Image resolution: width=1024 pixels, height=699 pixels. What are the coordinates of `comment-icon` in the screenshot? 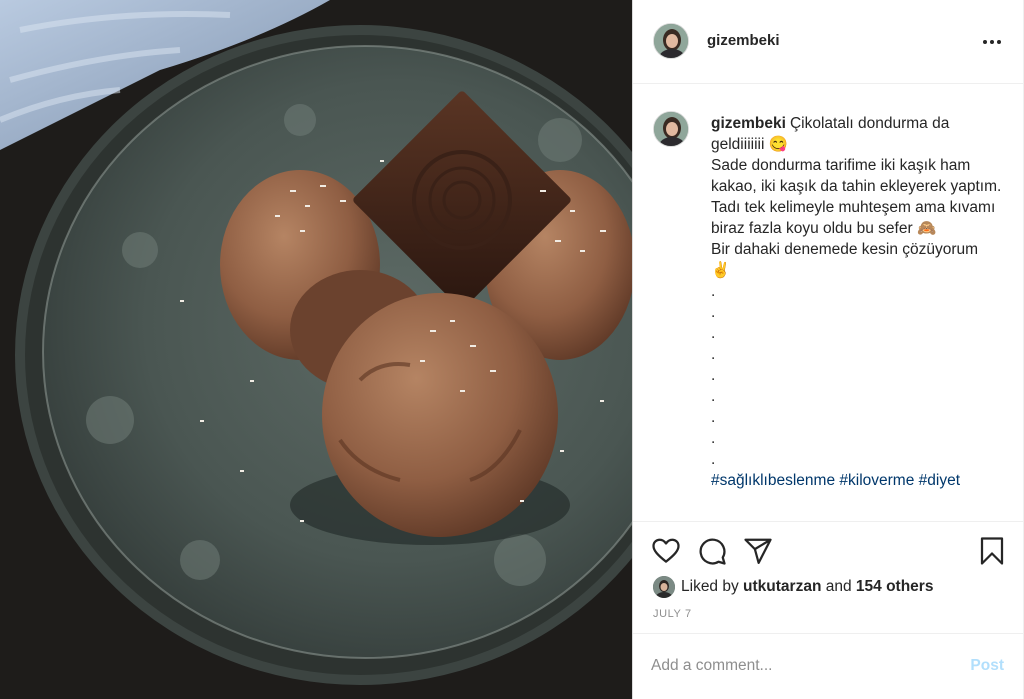 It's located at (712, 551).